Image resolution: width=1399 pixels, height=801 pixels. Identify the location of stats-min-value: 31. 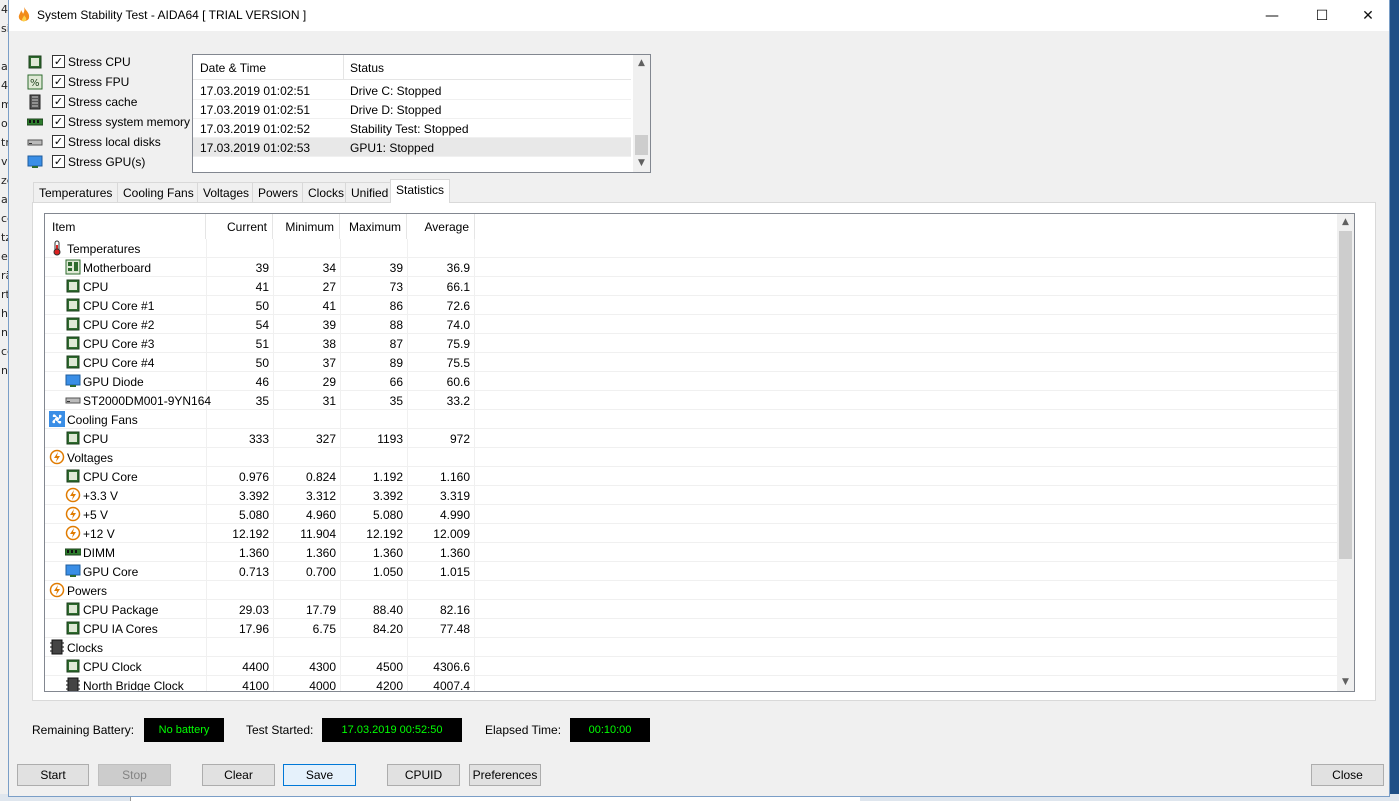
(329, 401).